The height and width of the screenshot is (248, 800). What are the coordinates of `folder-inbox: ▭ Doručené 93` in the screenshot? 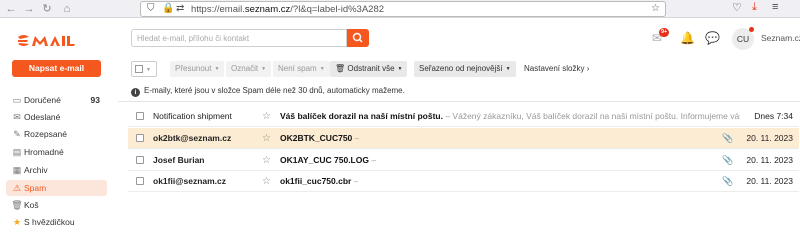 It's located at (56, 100).